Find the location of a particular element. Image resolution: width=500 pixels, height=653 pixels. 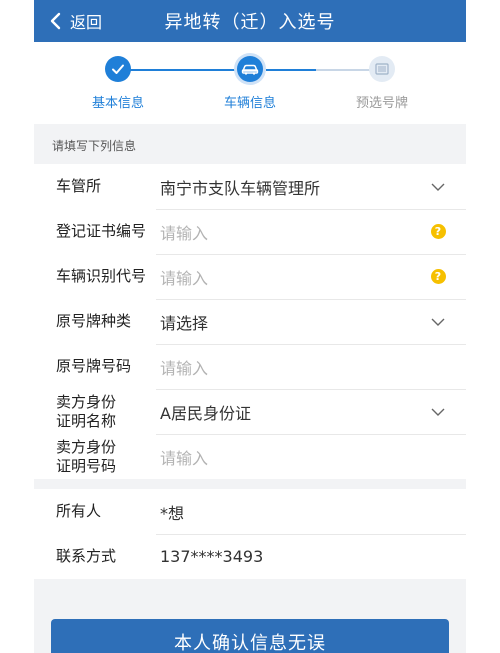

field-value: 请选择 is located at coordinates (184, 323).